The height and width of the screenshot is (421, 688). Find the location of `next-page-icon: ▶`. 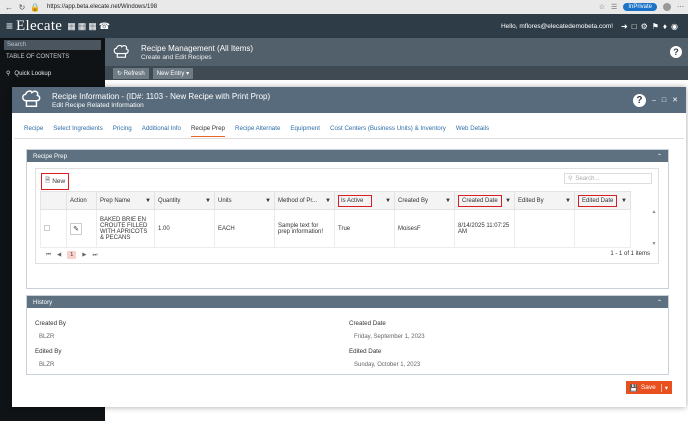

next-page-icon: ▶ is located at coordinates (84, 255).